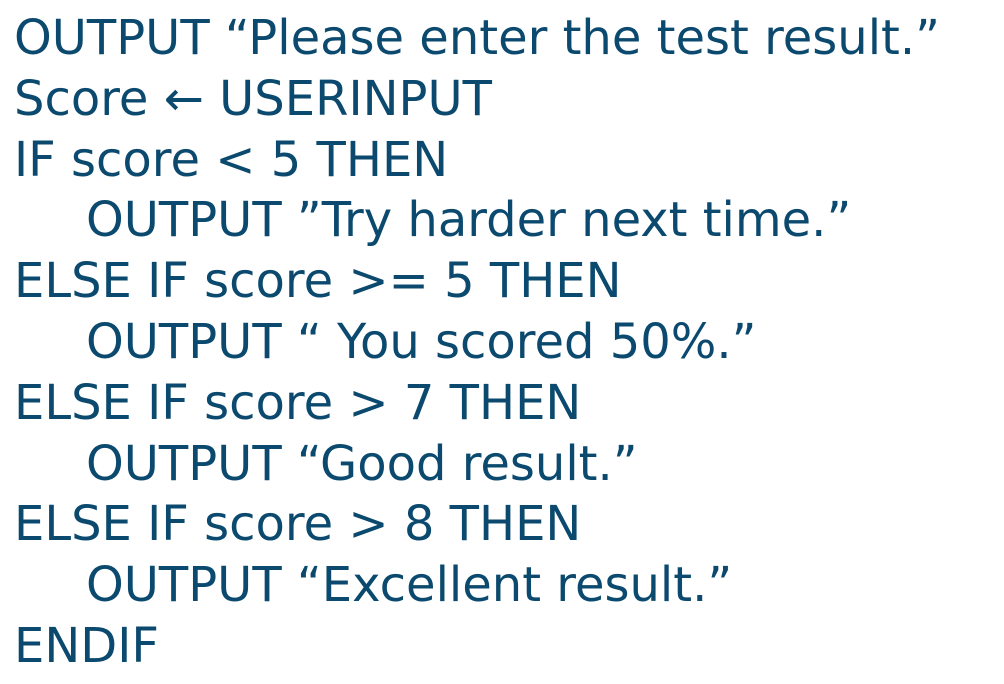 The width and height of the screenshot is (1004, 684). Describe the element at coordinates (253, 98) in the screenshot. I see `code-line-score-assign: Score ← USERINPUT` at that location.